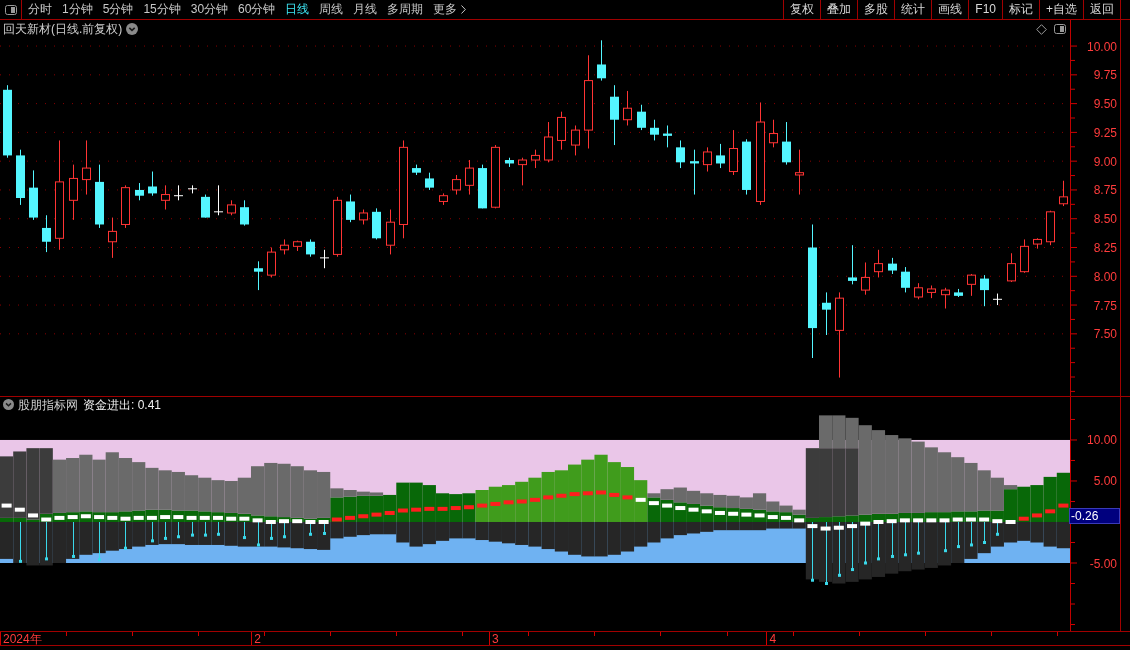 The width and height of the screenshot is (1130, 650). Describe the element at coordinates (1105, 161) in the screenshot. I see `axis-label: 9.00` at that location.